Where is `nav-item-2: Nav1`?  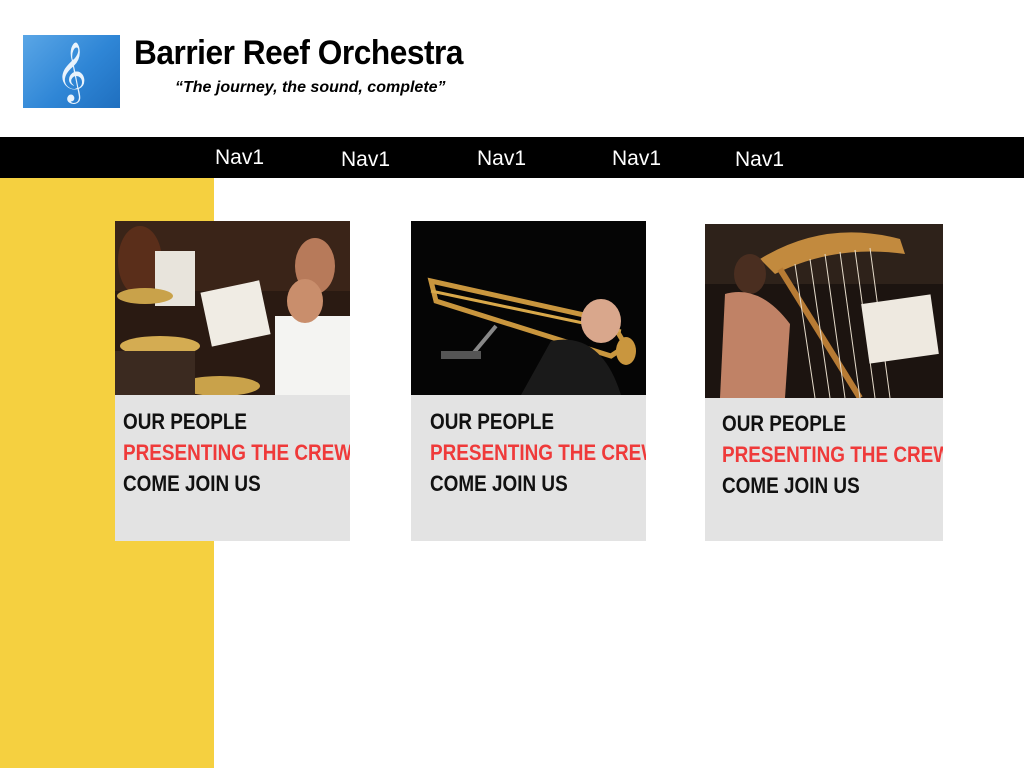
nav-item-2: Nav1 is located at coordinates (365, 159).